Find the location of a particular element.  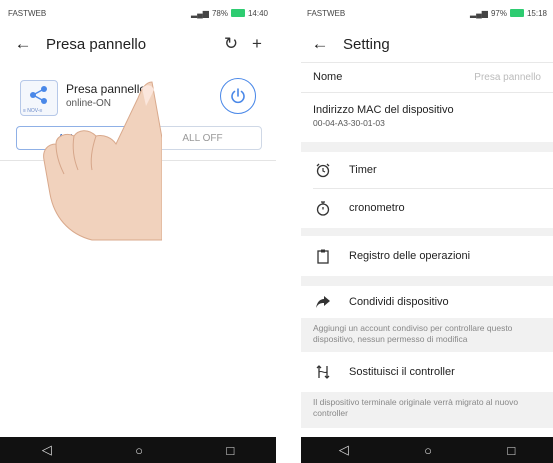

clock: 14:40 is located at coordinates (257, 13).